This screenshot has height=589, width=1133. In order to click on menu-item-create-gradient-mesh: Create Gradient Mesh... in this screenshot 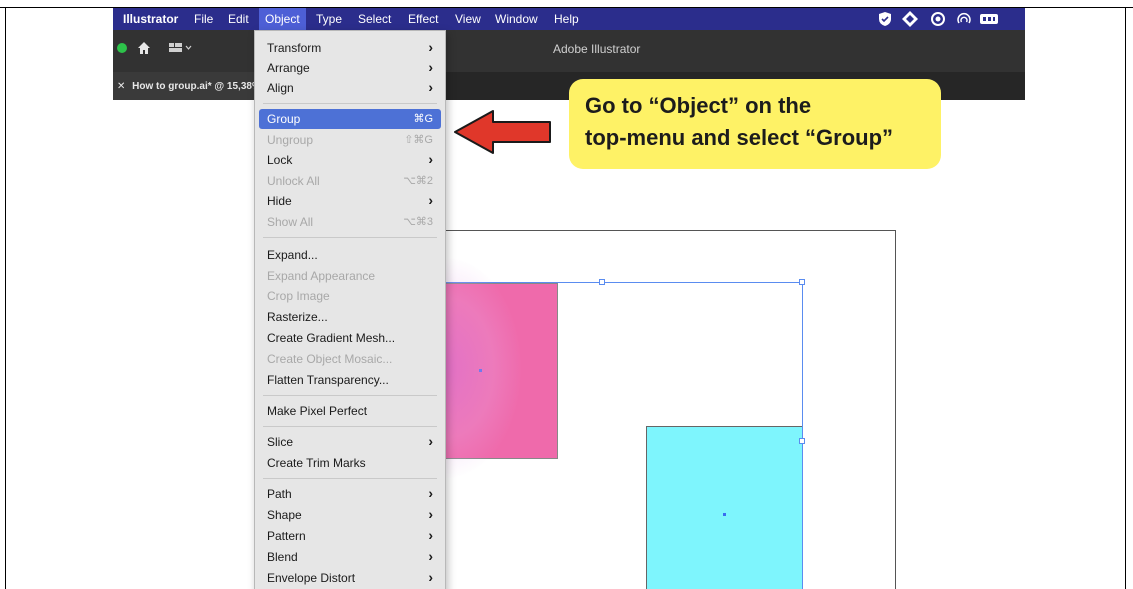, I will do `click(350, 338)`.